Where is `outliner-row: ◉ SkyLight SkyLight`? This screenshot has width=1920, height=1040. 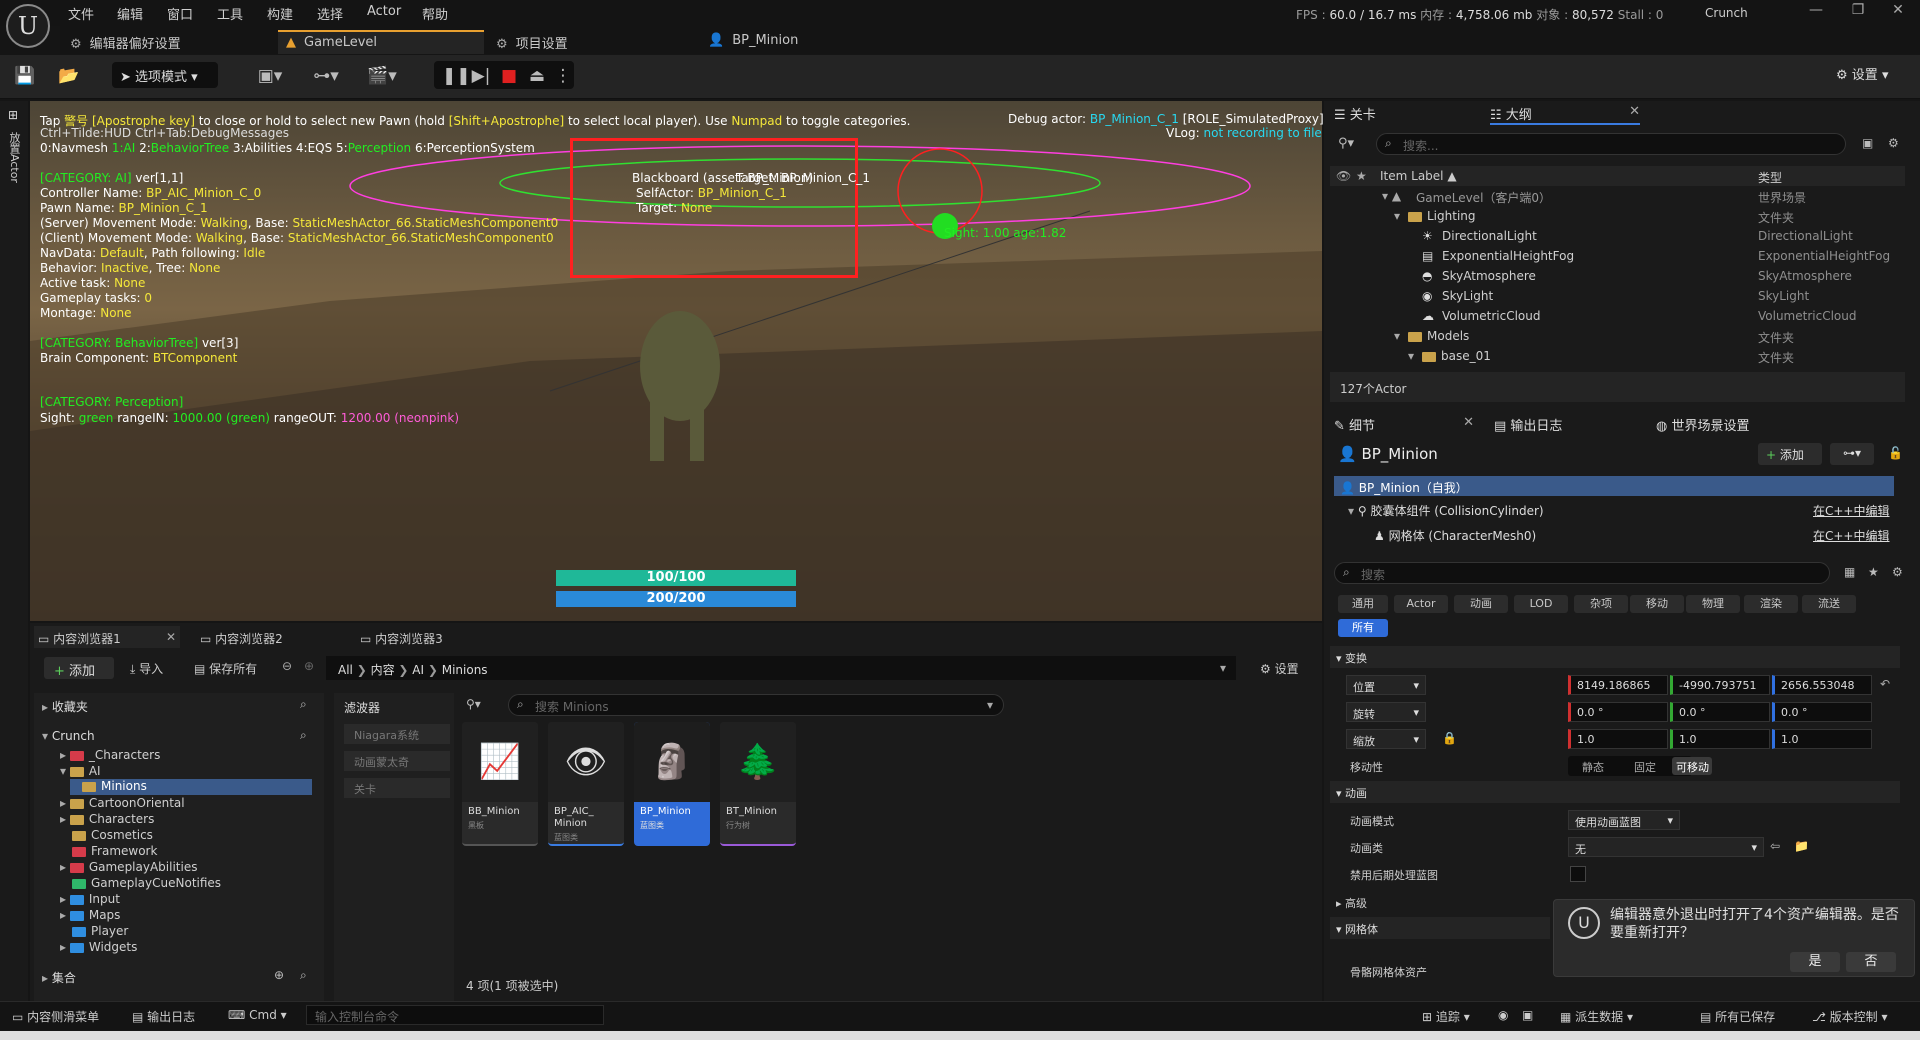 outliner-row: ◉ SkyLight SkyLight is located at coordinates (1617, 299).